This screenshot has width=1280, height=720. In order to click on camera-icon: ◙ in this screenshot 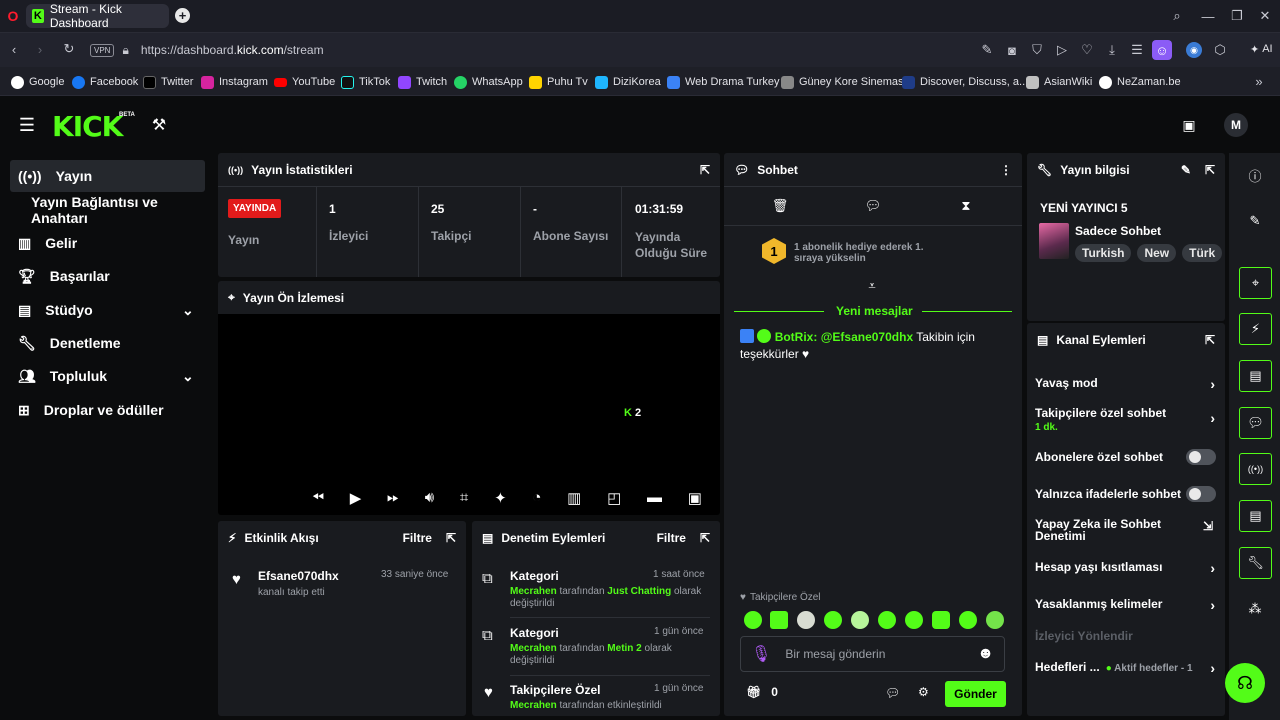, I will do `click(1012, 50)`.